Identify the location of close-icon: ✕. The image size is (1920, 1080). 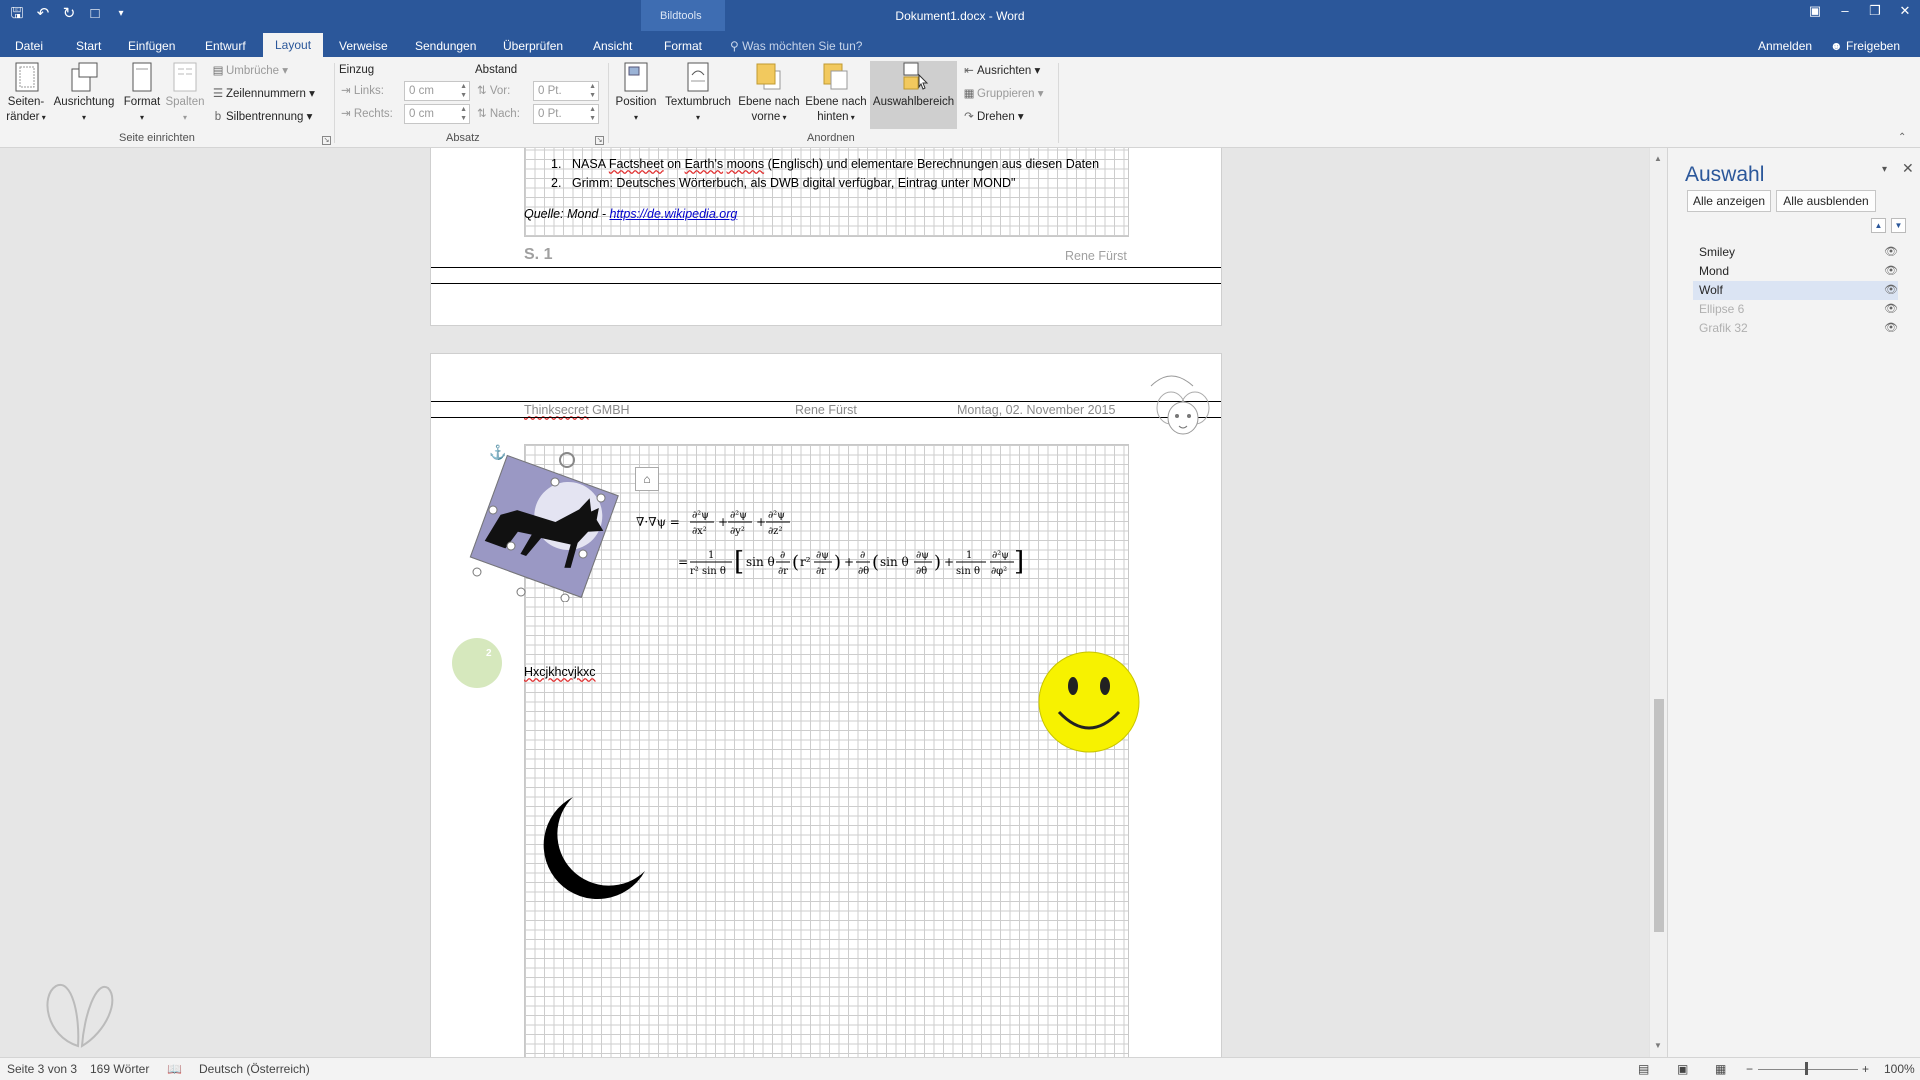
(1905, 11).